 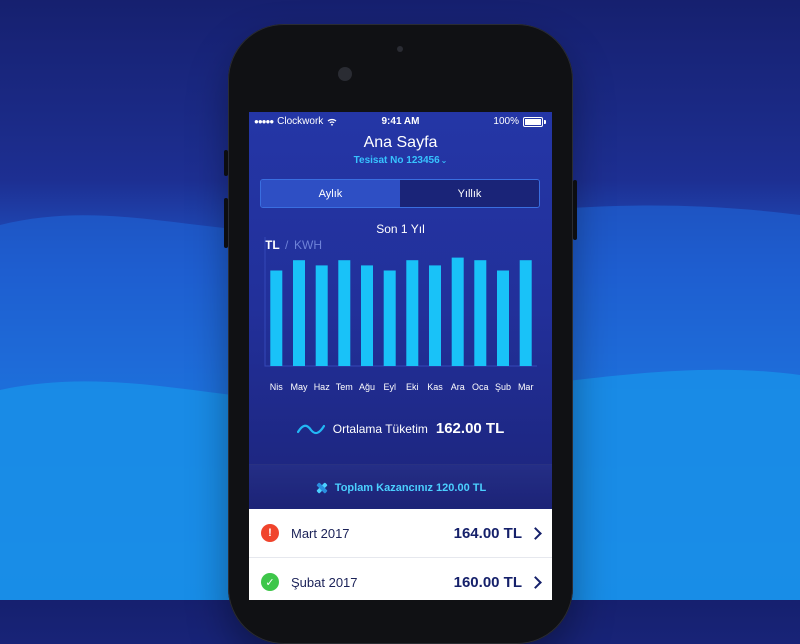 I want to click on period-tabs: Aylık Yıllık, so click(x=400, y=193).